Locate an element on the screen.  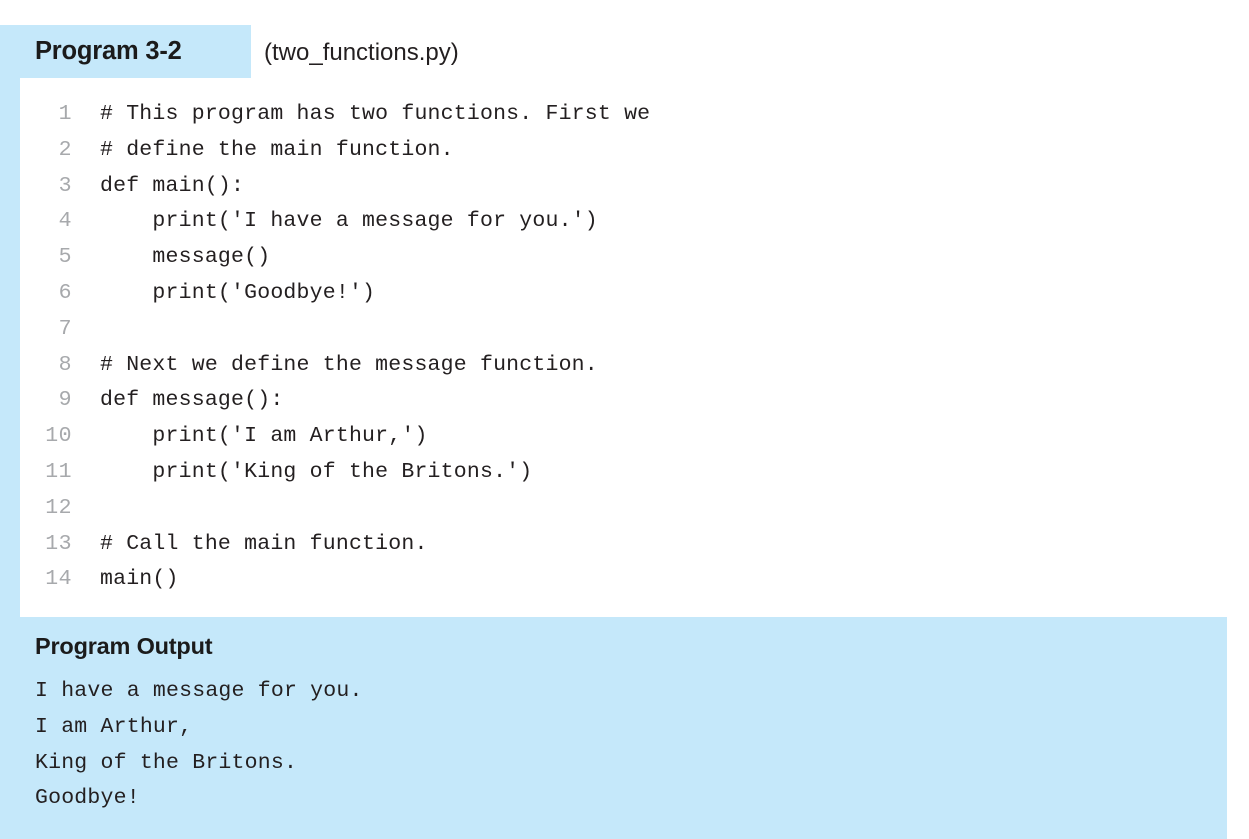
program-output-line: Goodbye! is located at coordinates (87, 798).